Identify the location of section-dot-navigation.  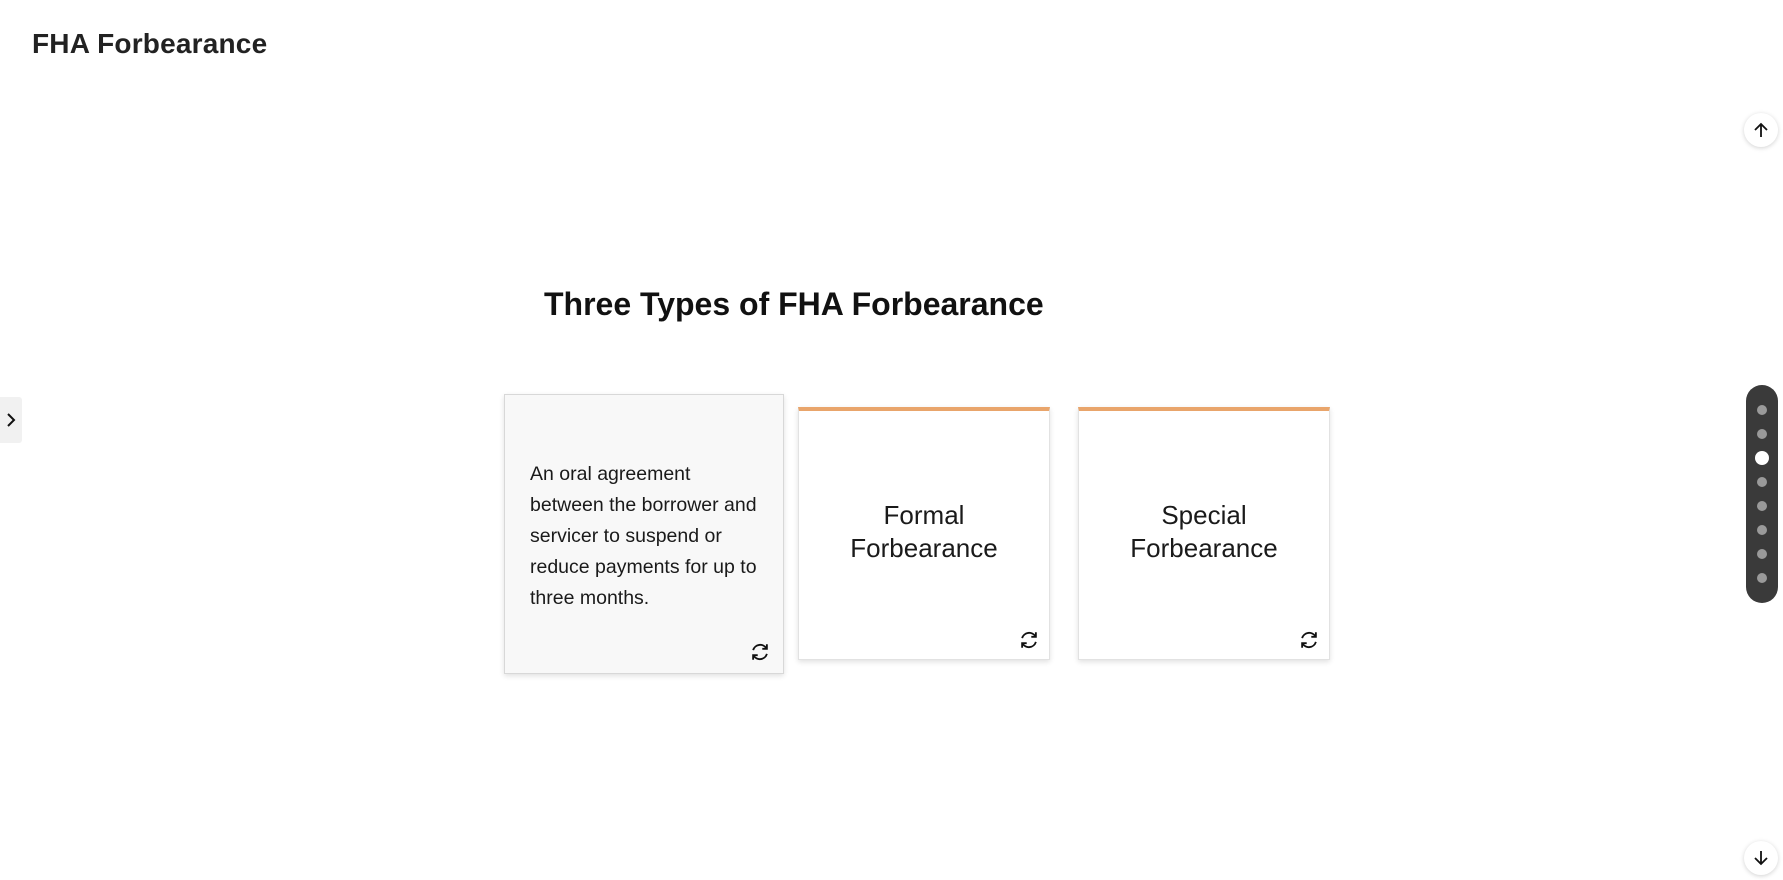
(1762, 494).